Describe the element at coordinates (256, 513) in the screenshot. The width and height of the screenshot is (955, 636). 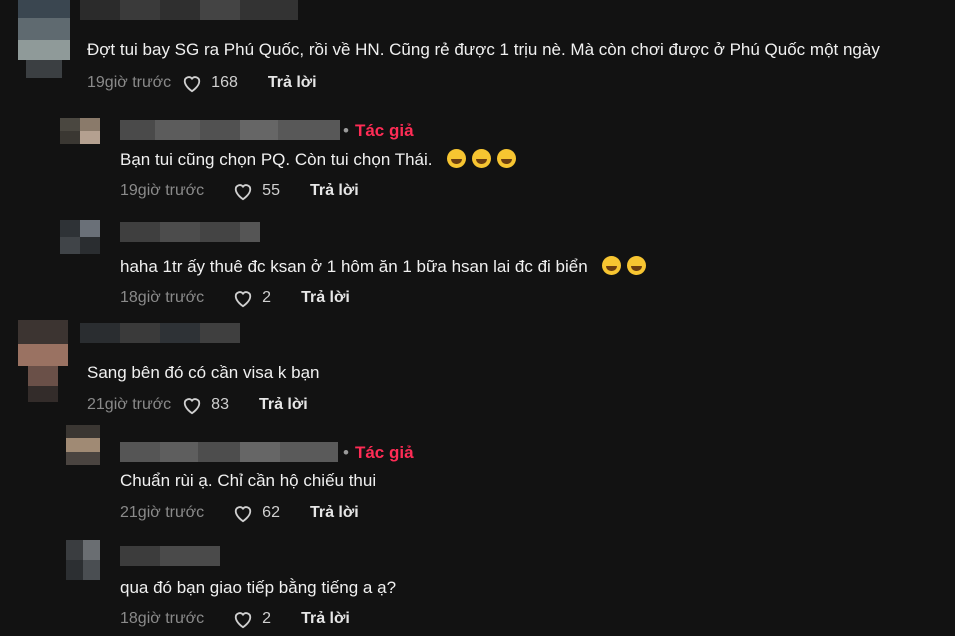
I see `like-button: 62` at that location.